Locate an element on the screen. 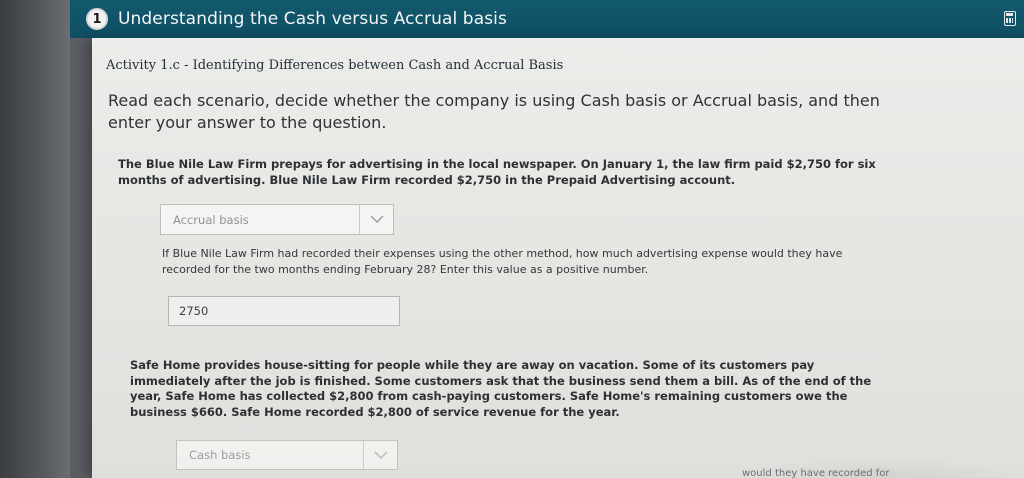 Image resolution: width=1024 pixels, height=478 pixels. screen-bezel is located at coordinates (35, 239).